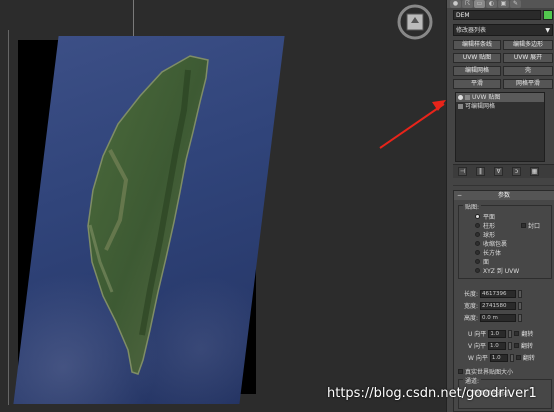 This screenshot has height=412, width=554. Describe the element at coordinates (467, 4) in the screenshot. I see `hierarchy-tab: ☈` at that location.